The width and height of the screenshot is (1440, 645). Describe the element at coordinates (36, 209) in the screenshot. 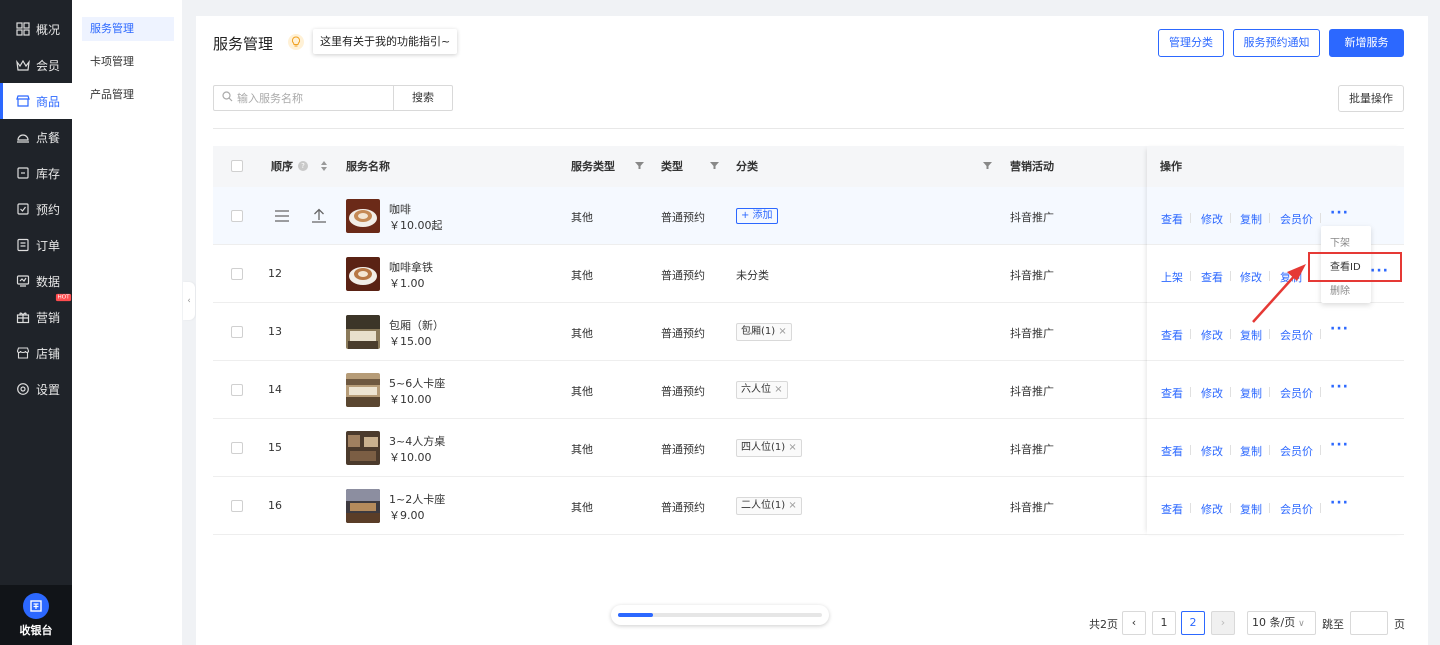

I see `nav-item-booking: 预约` at that location.